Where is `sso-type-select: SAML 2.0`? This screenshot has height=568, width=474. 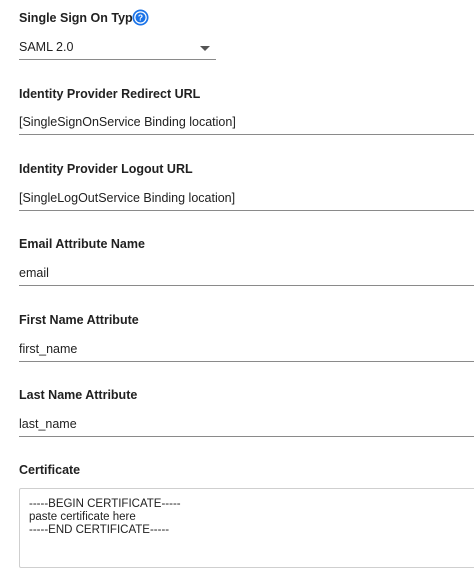
sso-type-select: SAML 2.0 is located at coordinates (117, 48).